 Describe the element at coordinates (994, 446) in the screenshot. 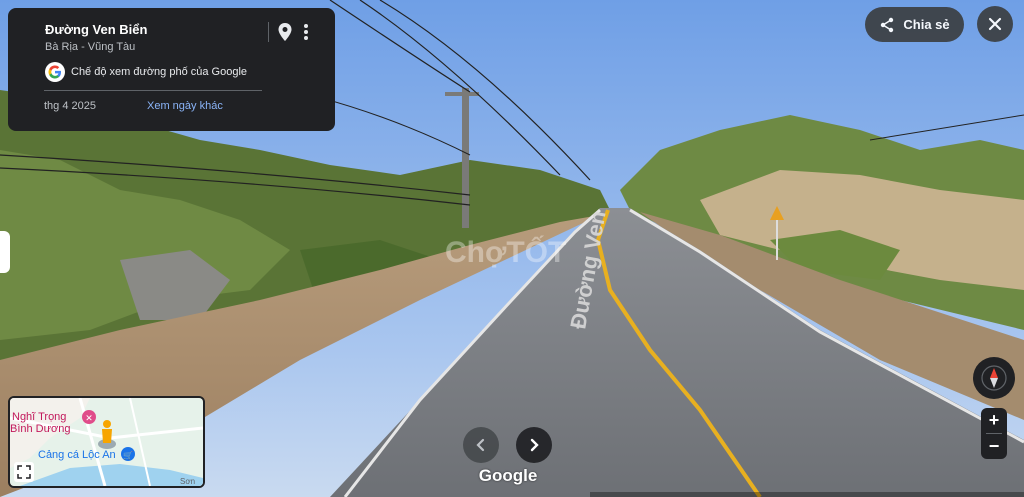

I see `zoom-out-button: −` at that location.